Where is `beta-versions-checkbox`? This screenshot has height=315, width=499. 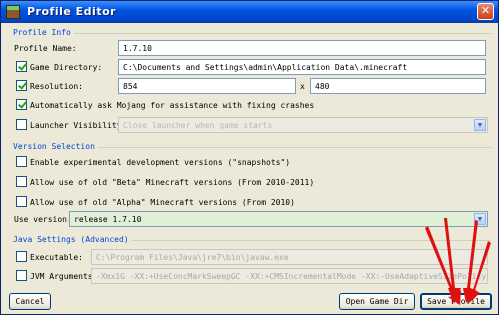
beta-versions-checkbox is located at coordinates (21, 181).